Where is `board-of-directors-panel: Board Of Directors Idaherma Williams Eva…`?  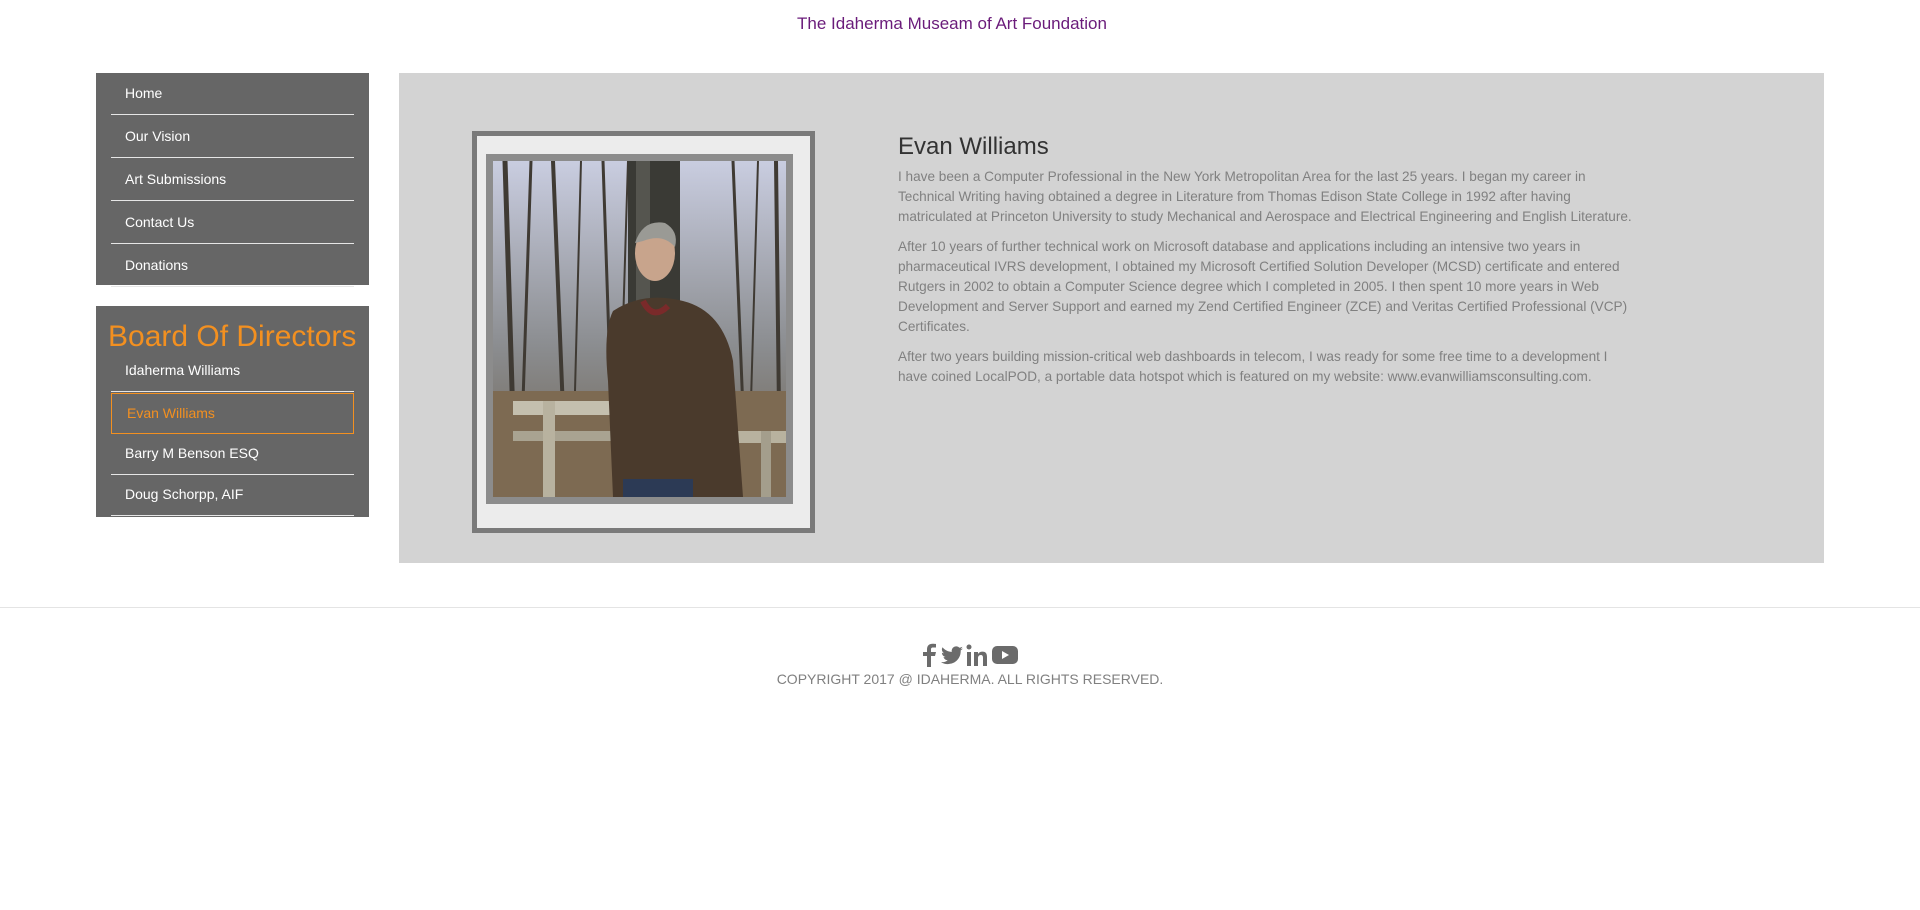
board-of-directors-panel: Board Of Directors Idaherma Williams Eva… is located at coordinates (232, 411).